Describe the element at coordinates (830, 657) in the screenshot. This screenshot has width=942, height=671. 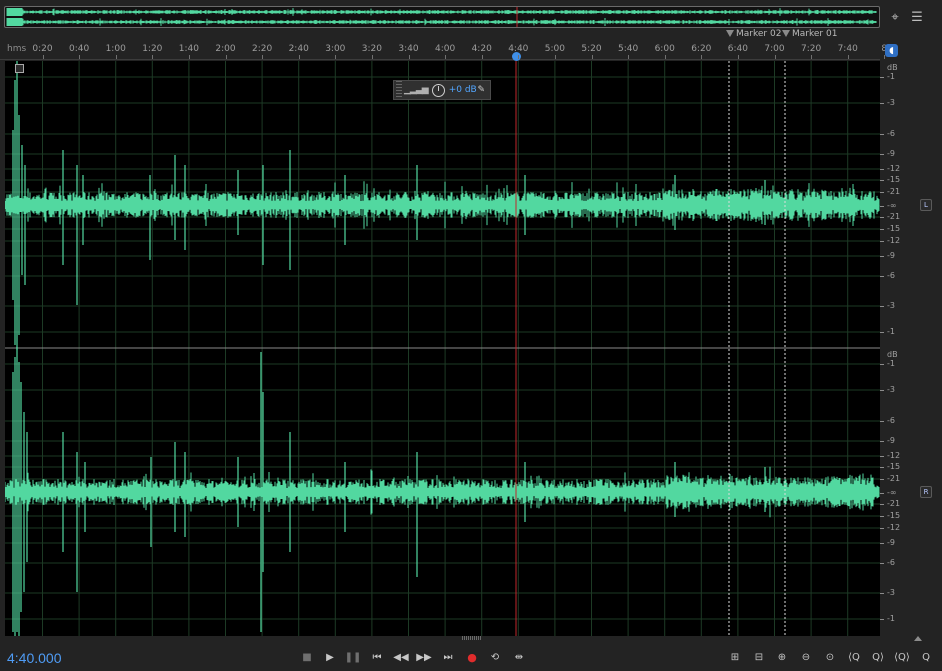
I see `zoom-selection-icon: ⊙` at that location.